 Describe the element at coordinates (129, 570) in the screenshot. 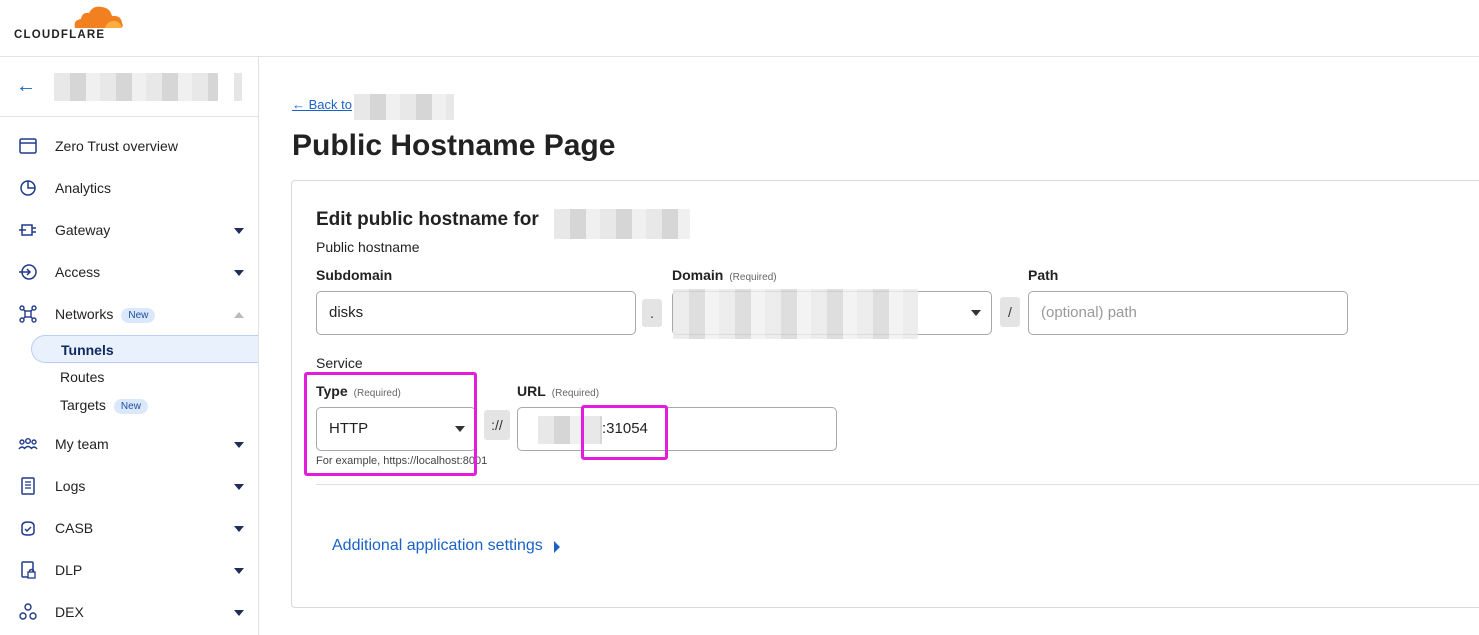

I see `sidebar-item-dlp: DLP` at that location.